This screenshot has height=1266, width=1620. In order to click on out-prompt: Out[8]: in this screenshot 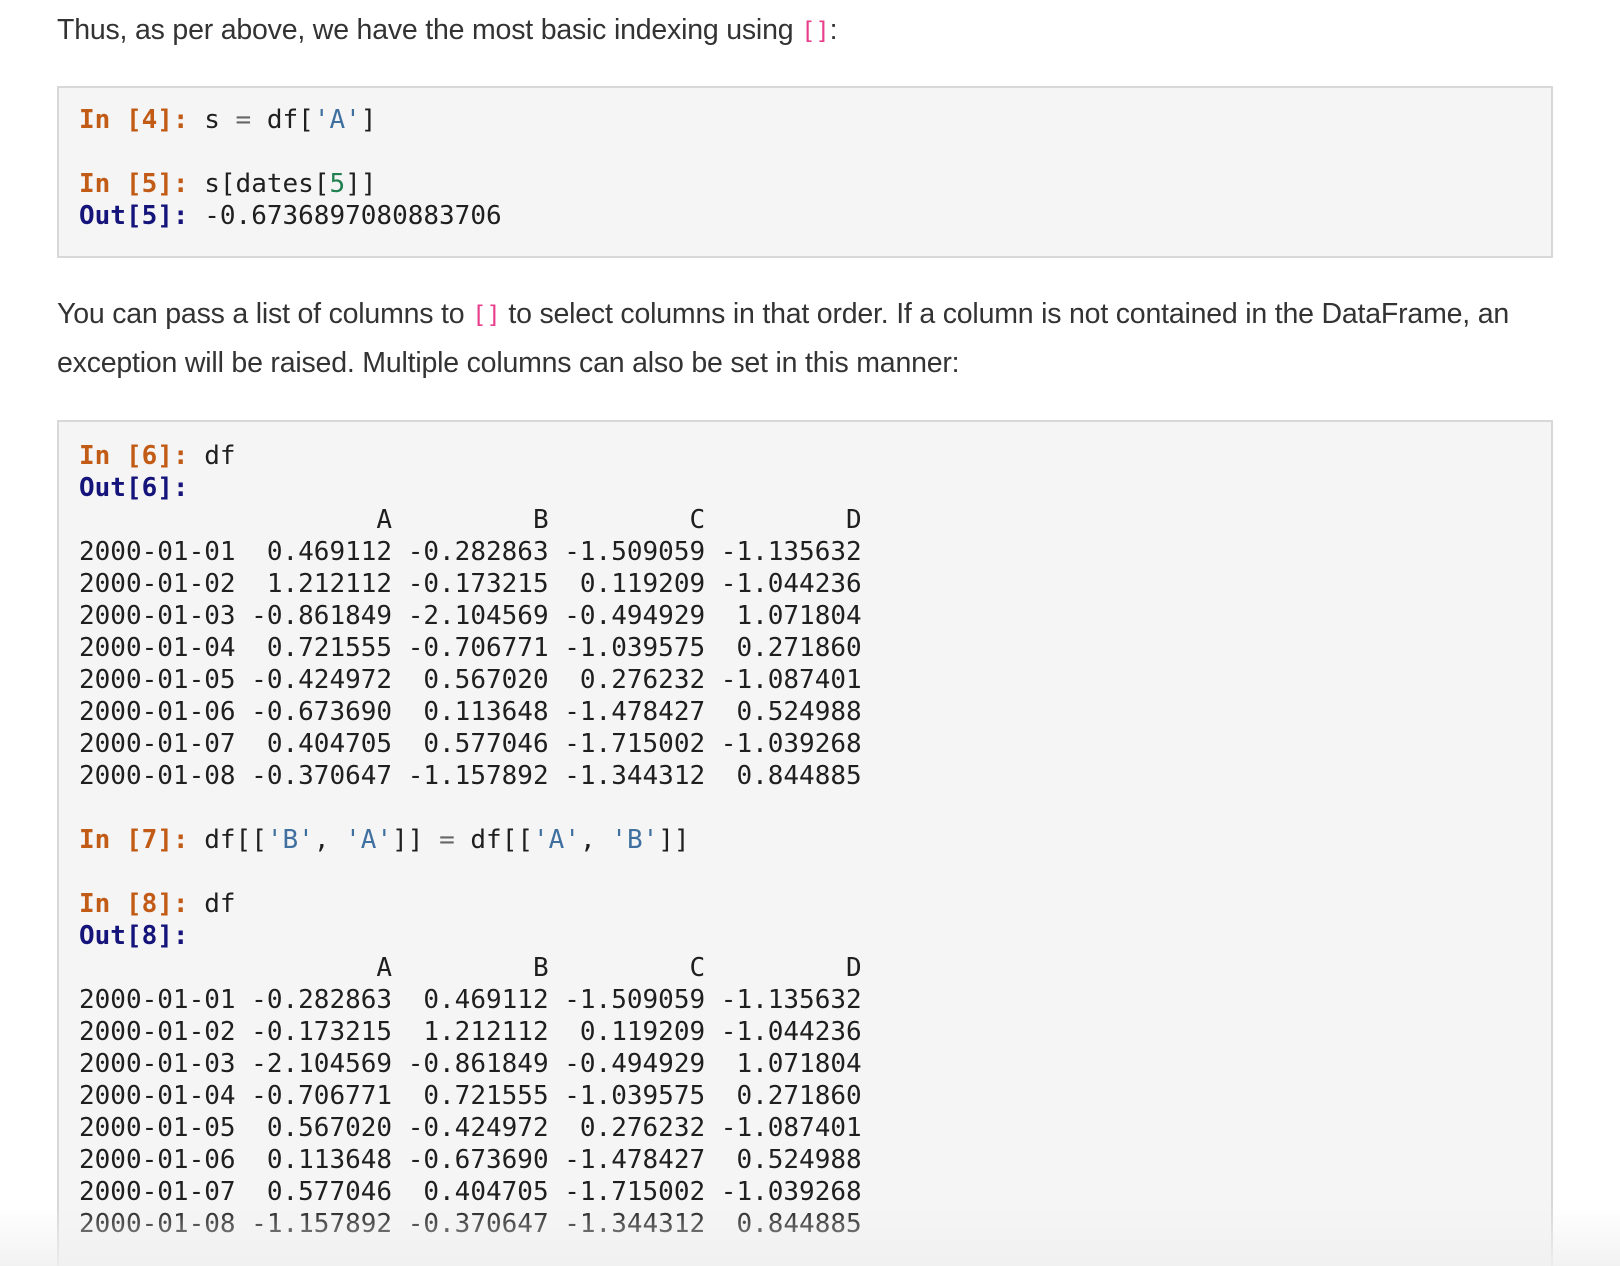, I will do `click(134, 936)`.